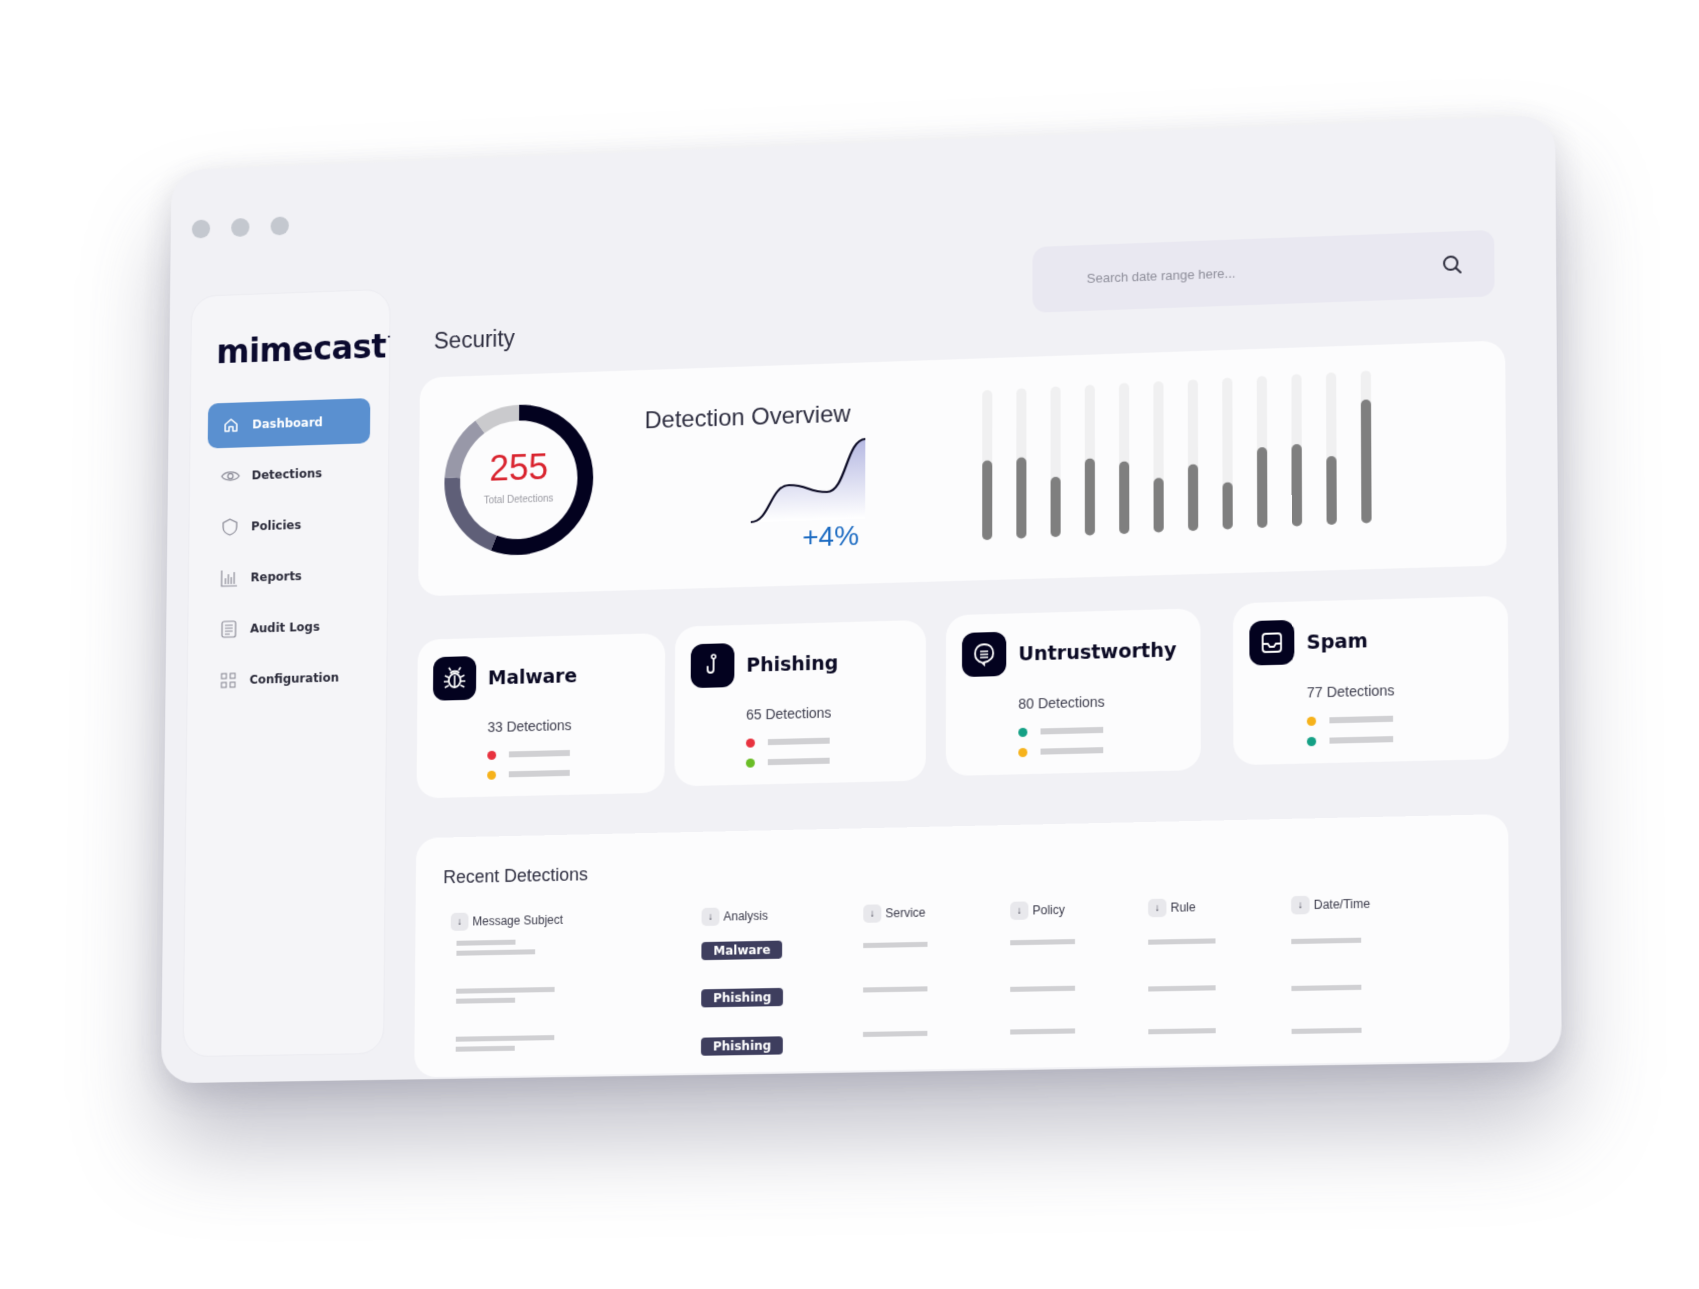 The height and width of the screenshot is (1289, 1699). I want to click on total-detections-donut: 255 Total Detections, so click(519, 479).